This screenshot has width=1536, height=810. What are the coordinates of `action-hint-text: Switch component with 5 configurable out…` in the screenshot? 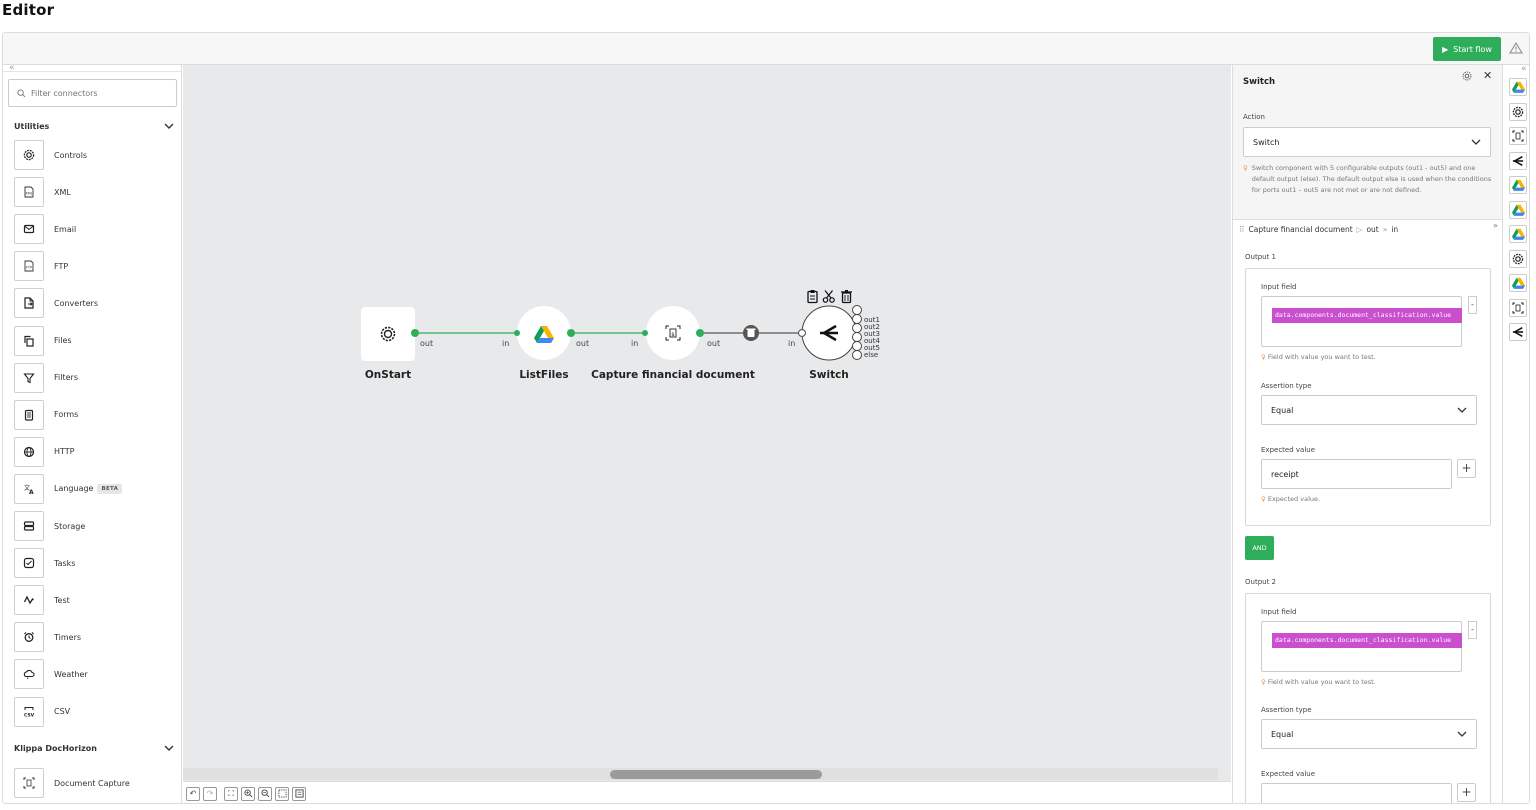 It's located at (1371, 179).